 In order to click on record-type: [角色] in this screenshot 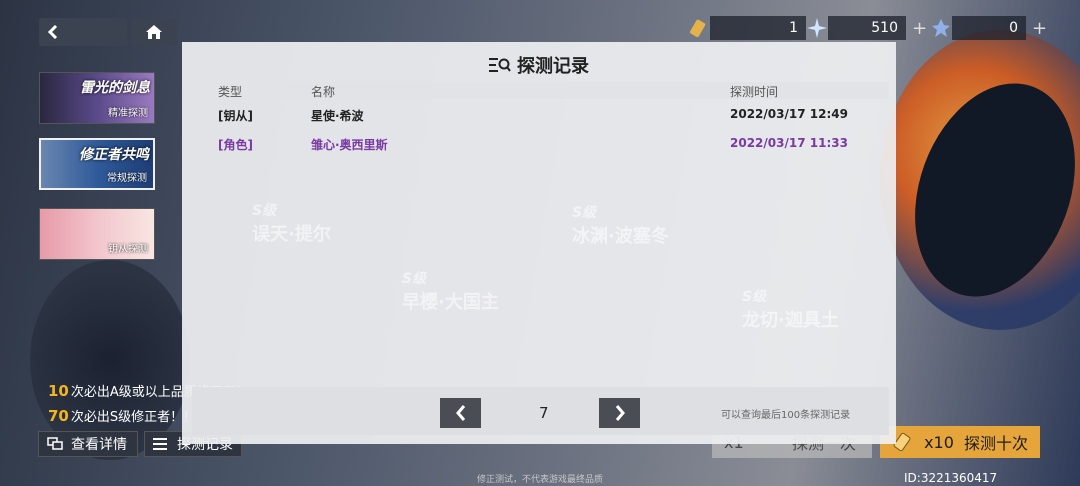, I will do `click(235, 145)`.